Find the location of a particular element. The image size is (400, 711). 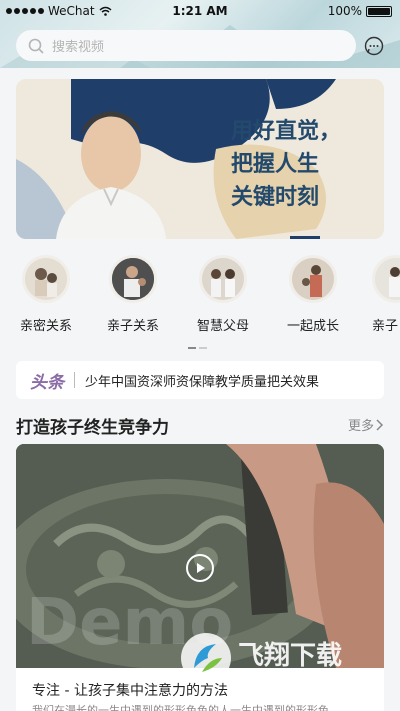

banner-line-3: 关键时刻 is located at coordinates (275, 197).